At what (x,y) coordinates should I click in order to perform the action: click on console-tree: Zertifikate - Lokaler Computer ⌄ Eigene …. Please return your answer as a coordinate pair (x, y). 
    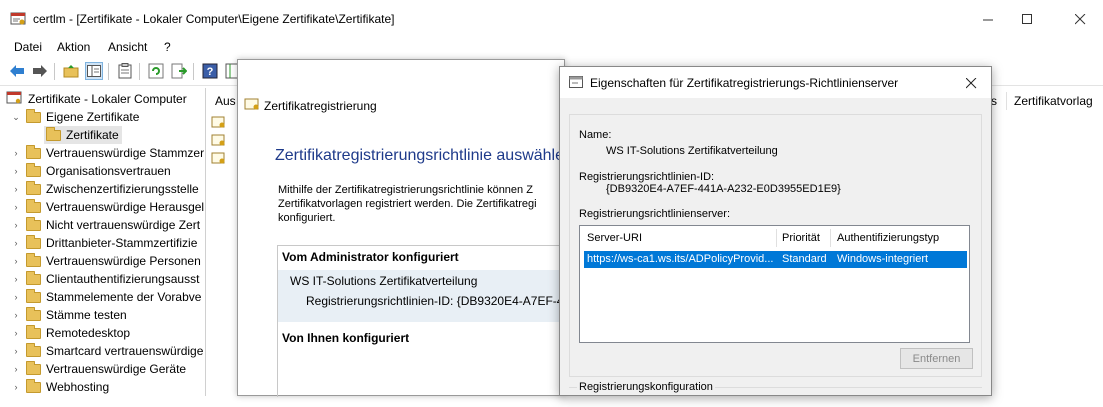
    Looking at the image, I should click on (103, 242).